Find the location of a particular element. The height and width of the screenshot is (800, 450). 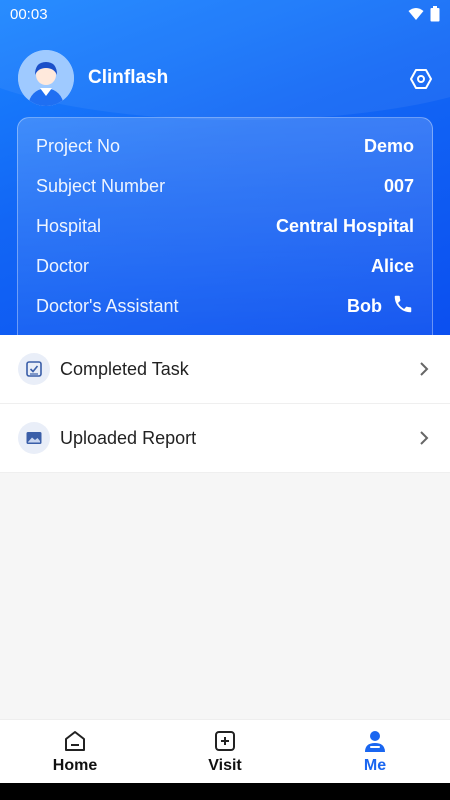

tab-label: Me is located at coordinates (375, 765).